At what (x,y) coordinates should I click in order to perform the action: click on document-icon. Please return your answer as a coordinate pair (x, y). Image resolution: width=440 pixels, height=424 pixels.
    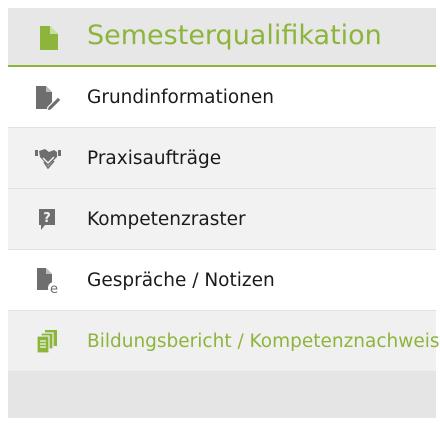
    Looking at the image, I should click on (48, 38).